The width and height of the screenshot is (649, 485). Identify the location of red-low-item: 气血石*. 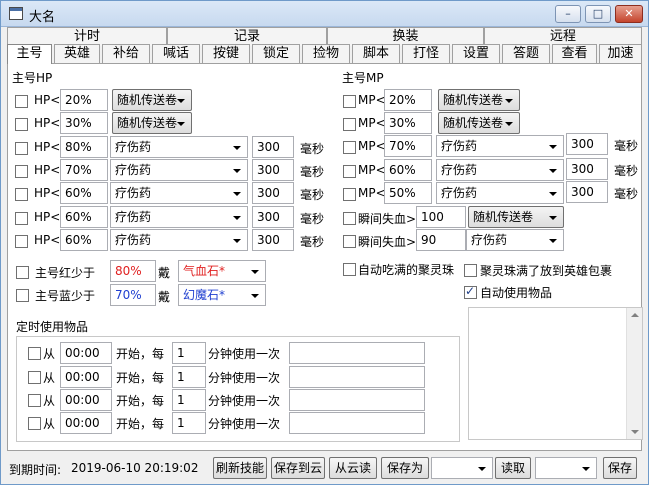
(222, 271).